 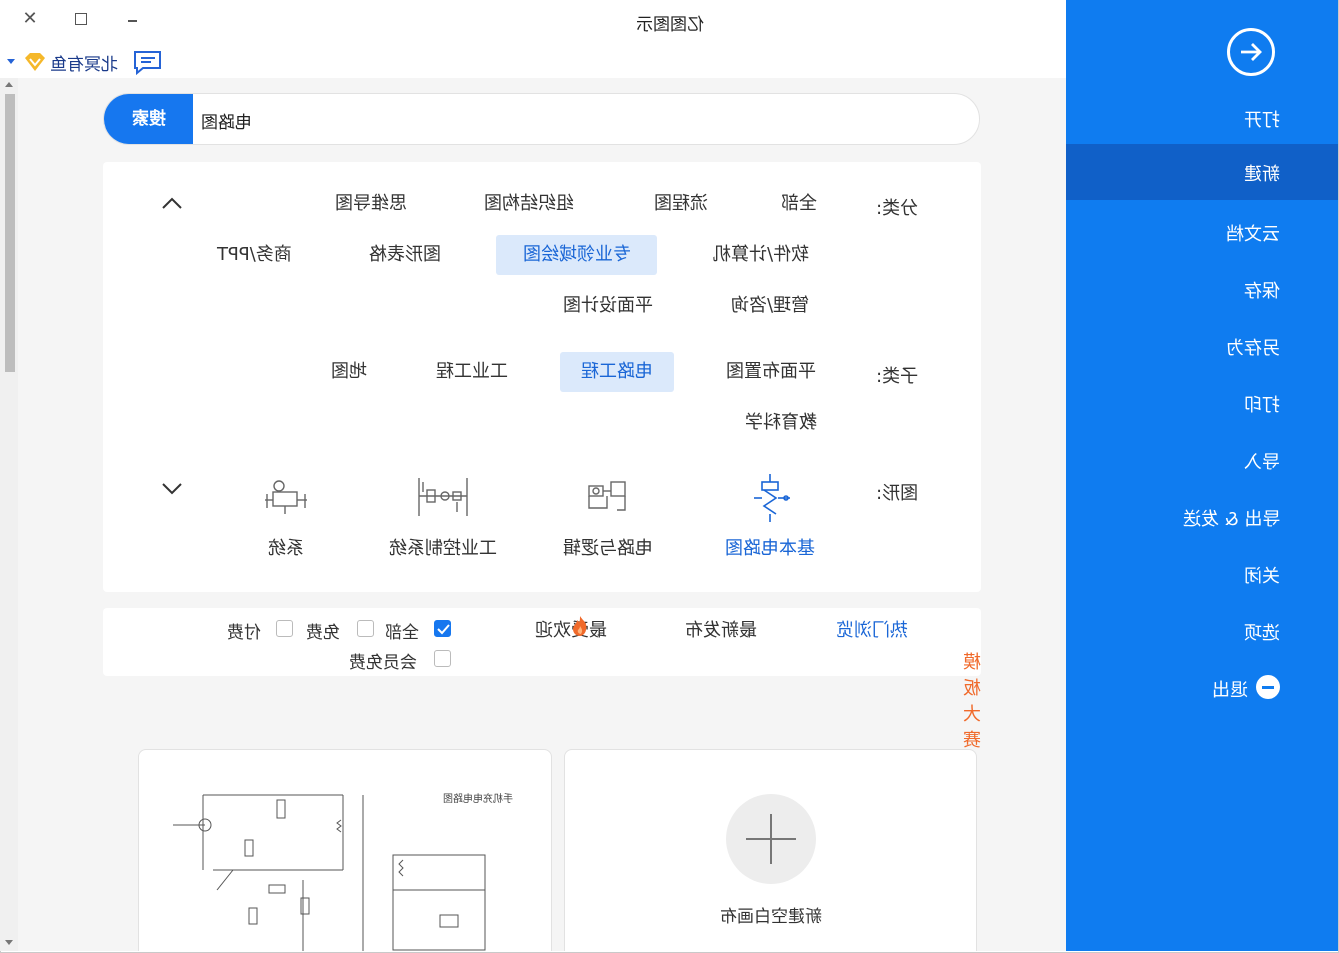 I want to click on subcategory-circuit: 电路工程, so click(x=617, y=372).